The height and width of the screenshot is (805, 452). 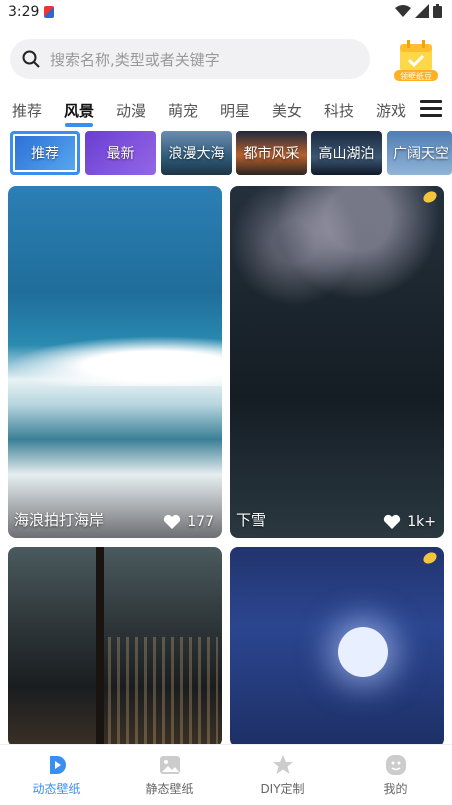 I want to click on tab-dongman: 动漫, so click(x=131, y=110).